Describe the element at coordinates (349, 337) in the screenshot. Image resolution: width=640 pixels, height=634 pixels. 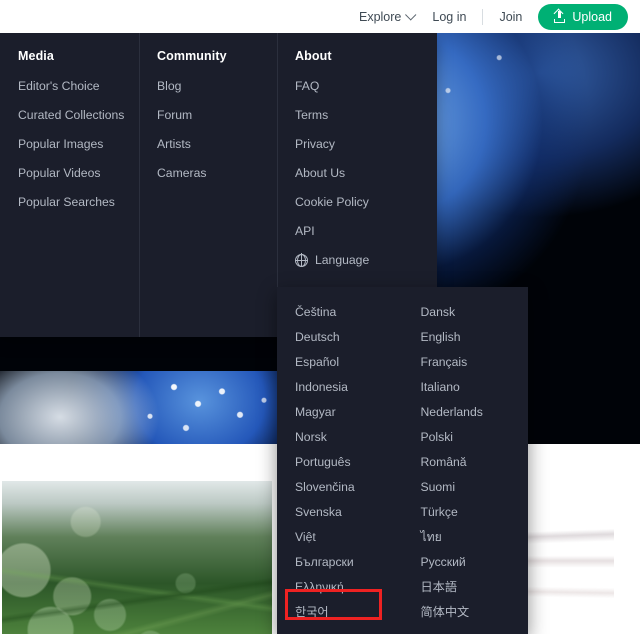
I see `language-option-deutsch: Deutsch` at that location.